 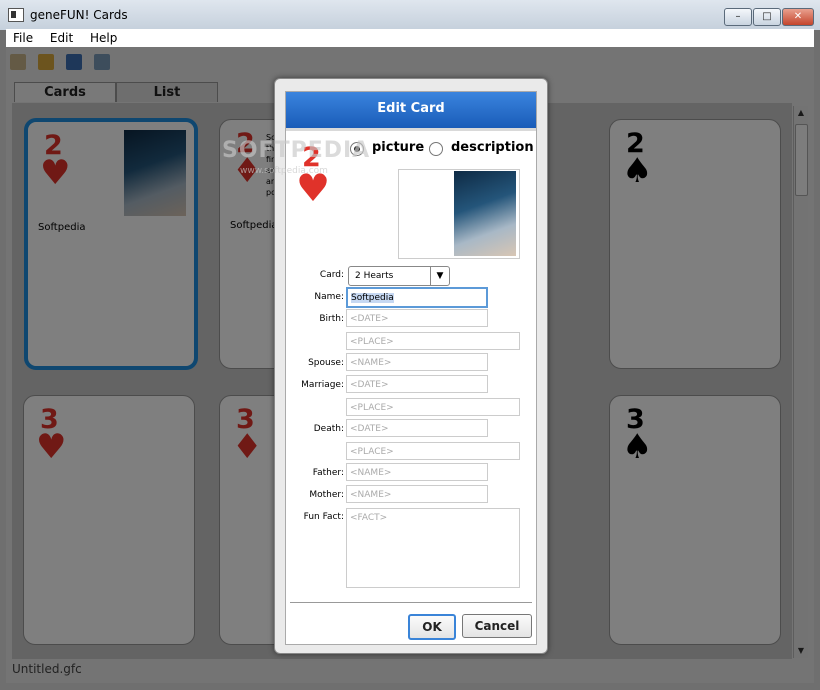 I want to click on name-field: Softpedia, so click(x=417, y=297).